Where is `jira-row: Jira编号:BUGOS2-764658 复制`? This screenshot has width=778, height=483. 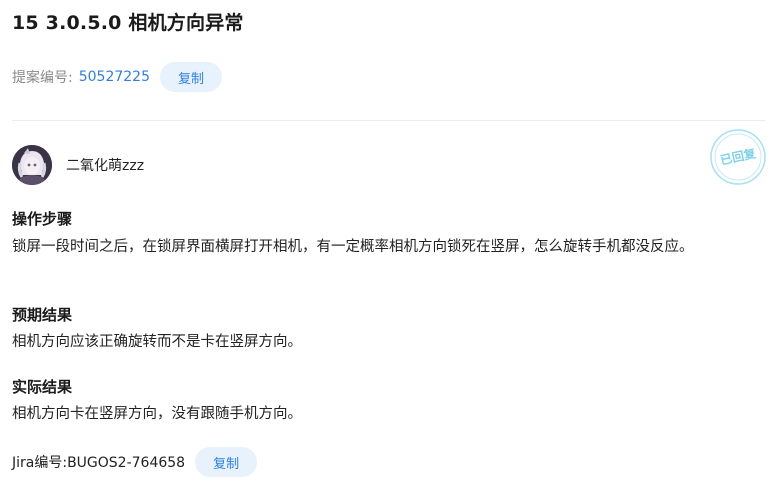 jira-row: Jira编号:BUGOS2-764658 复制 is located at coordinates (135, 462).